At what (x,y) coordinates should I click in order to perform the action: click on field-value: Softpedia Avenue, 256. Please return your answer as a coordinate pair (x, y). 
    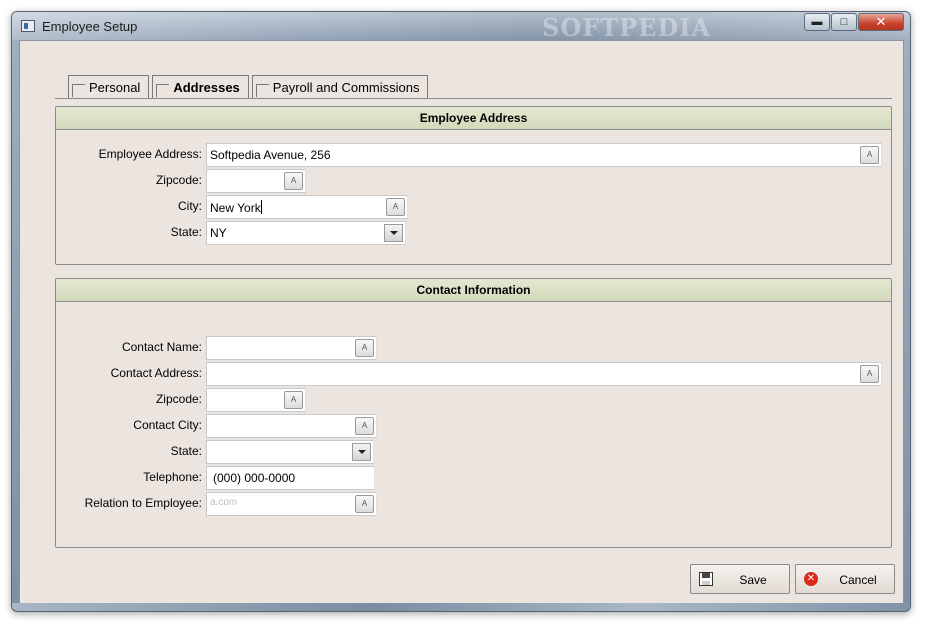
    Looking at the image, I should click on (270, 155).